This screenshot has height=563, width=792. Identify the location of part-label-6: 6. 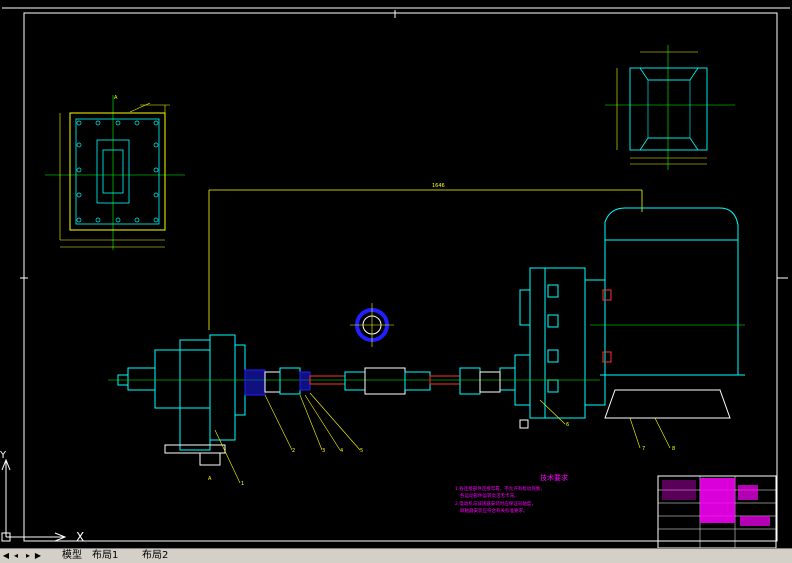
(567, 425).